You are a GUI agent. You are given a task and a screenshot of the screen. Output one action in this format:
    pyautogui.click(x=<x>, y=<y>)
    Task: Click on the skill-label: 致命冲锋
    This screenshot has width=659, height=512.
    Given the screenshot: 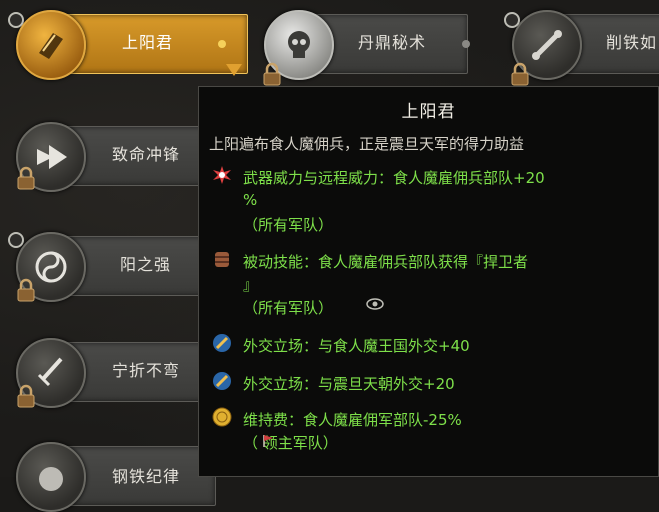 What is the action you would take?
    pyautogui.click(x=146, y=154)
    